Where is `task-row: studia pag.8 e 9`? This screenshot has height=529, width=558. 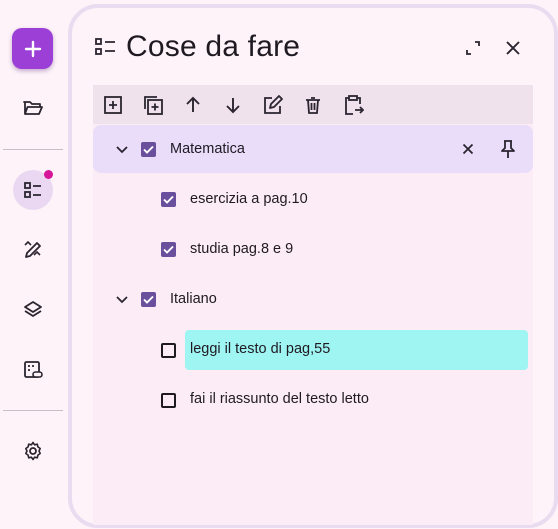 task-row: studia pag.8 e 9 is located at coordinates (313, 249).